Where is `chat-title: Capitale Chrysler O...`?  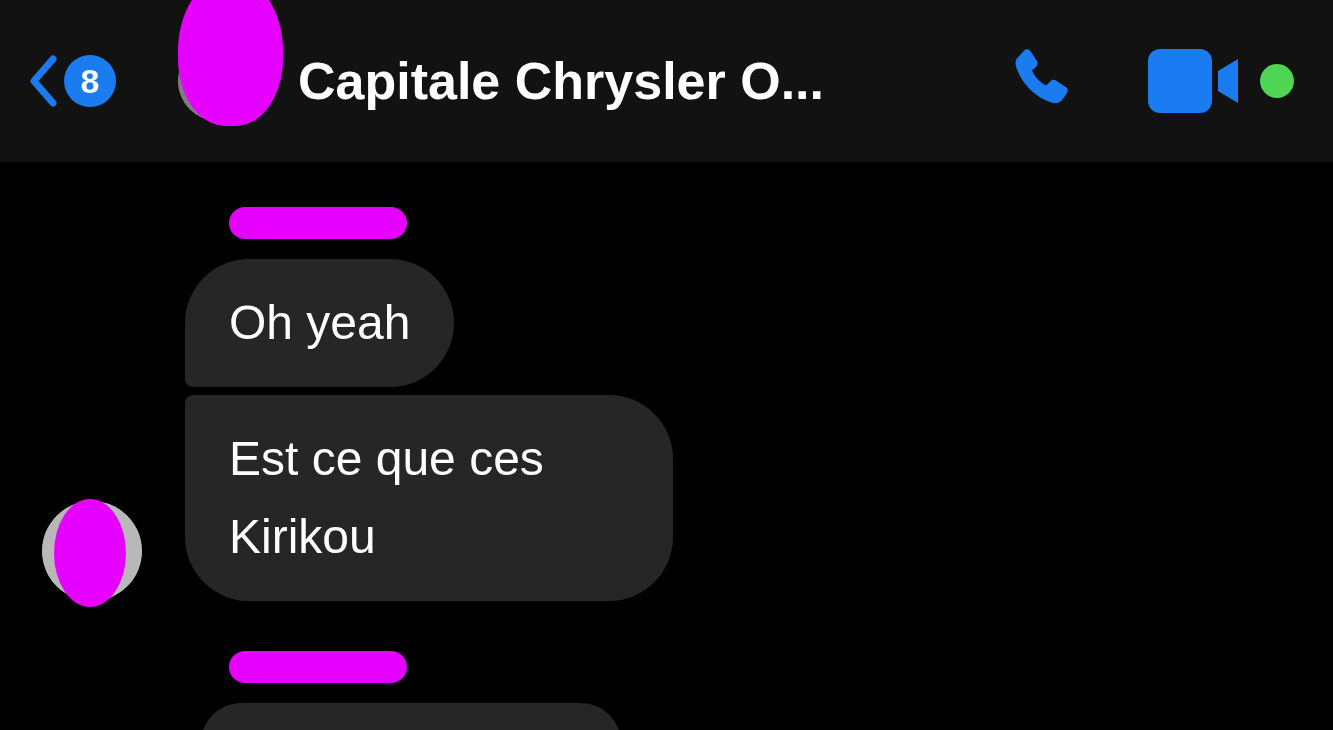
chat-title: Capitale Chrysler O... is located at coordinates (561, 81).